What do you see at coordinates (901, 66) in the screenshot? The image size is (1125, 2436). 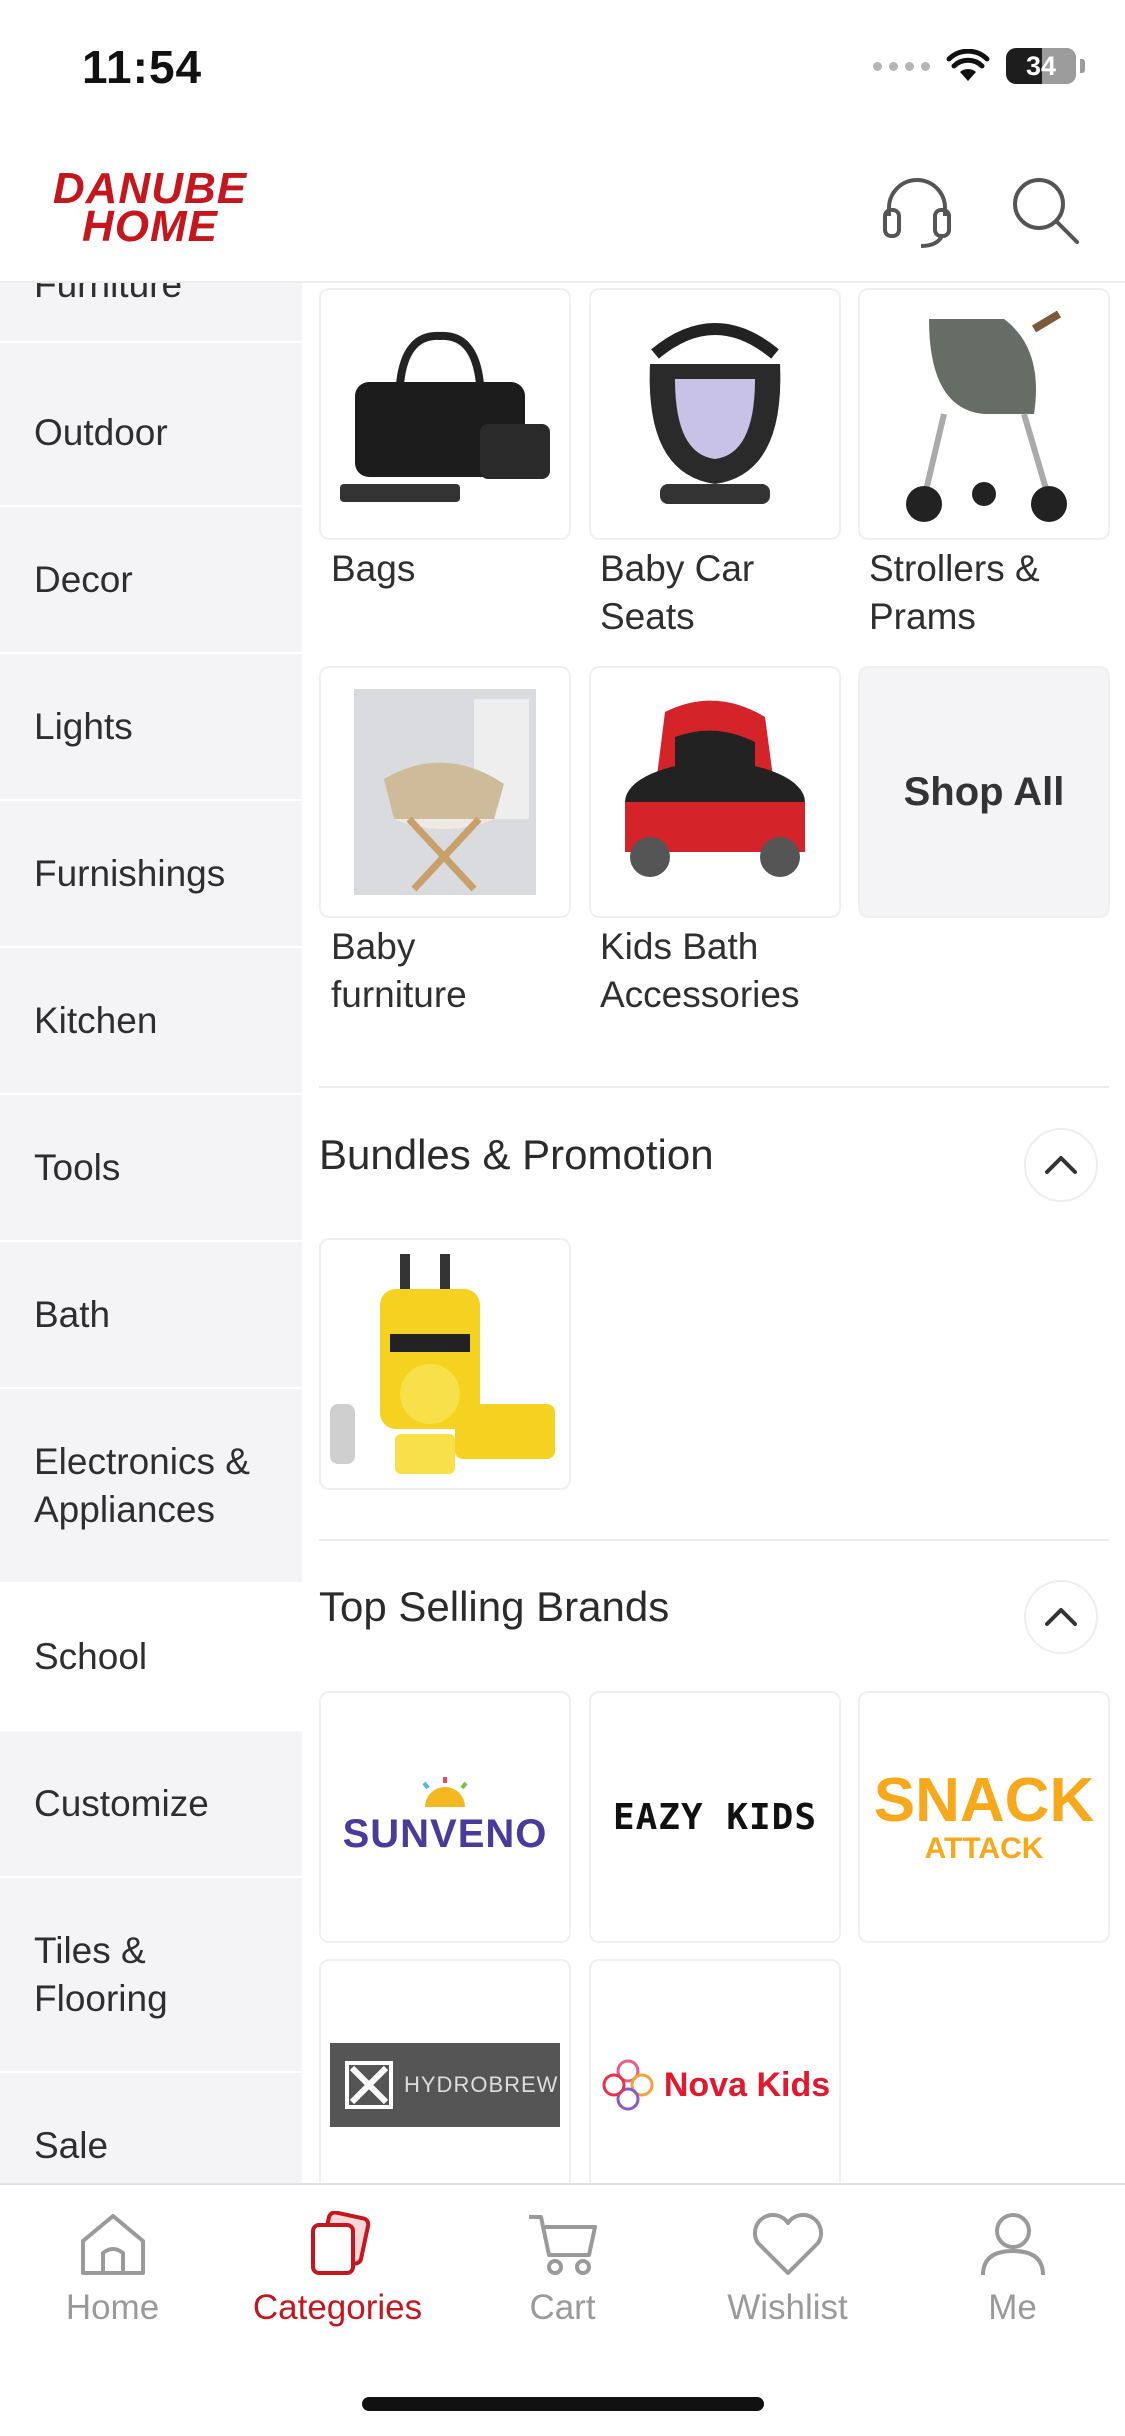 I see `signal-icon` at bounding box center [901, 66].